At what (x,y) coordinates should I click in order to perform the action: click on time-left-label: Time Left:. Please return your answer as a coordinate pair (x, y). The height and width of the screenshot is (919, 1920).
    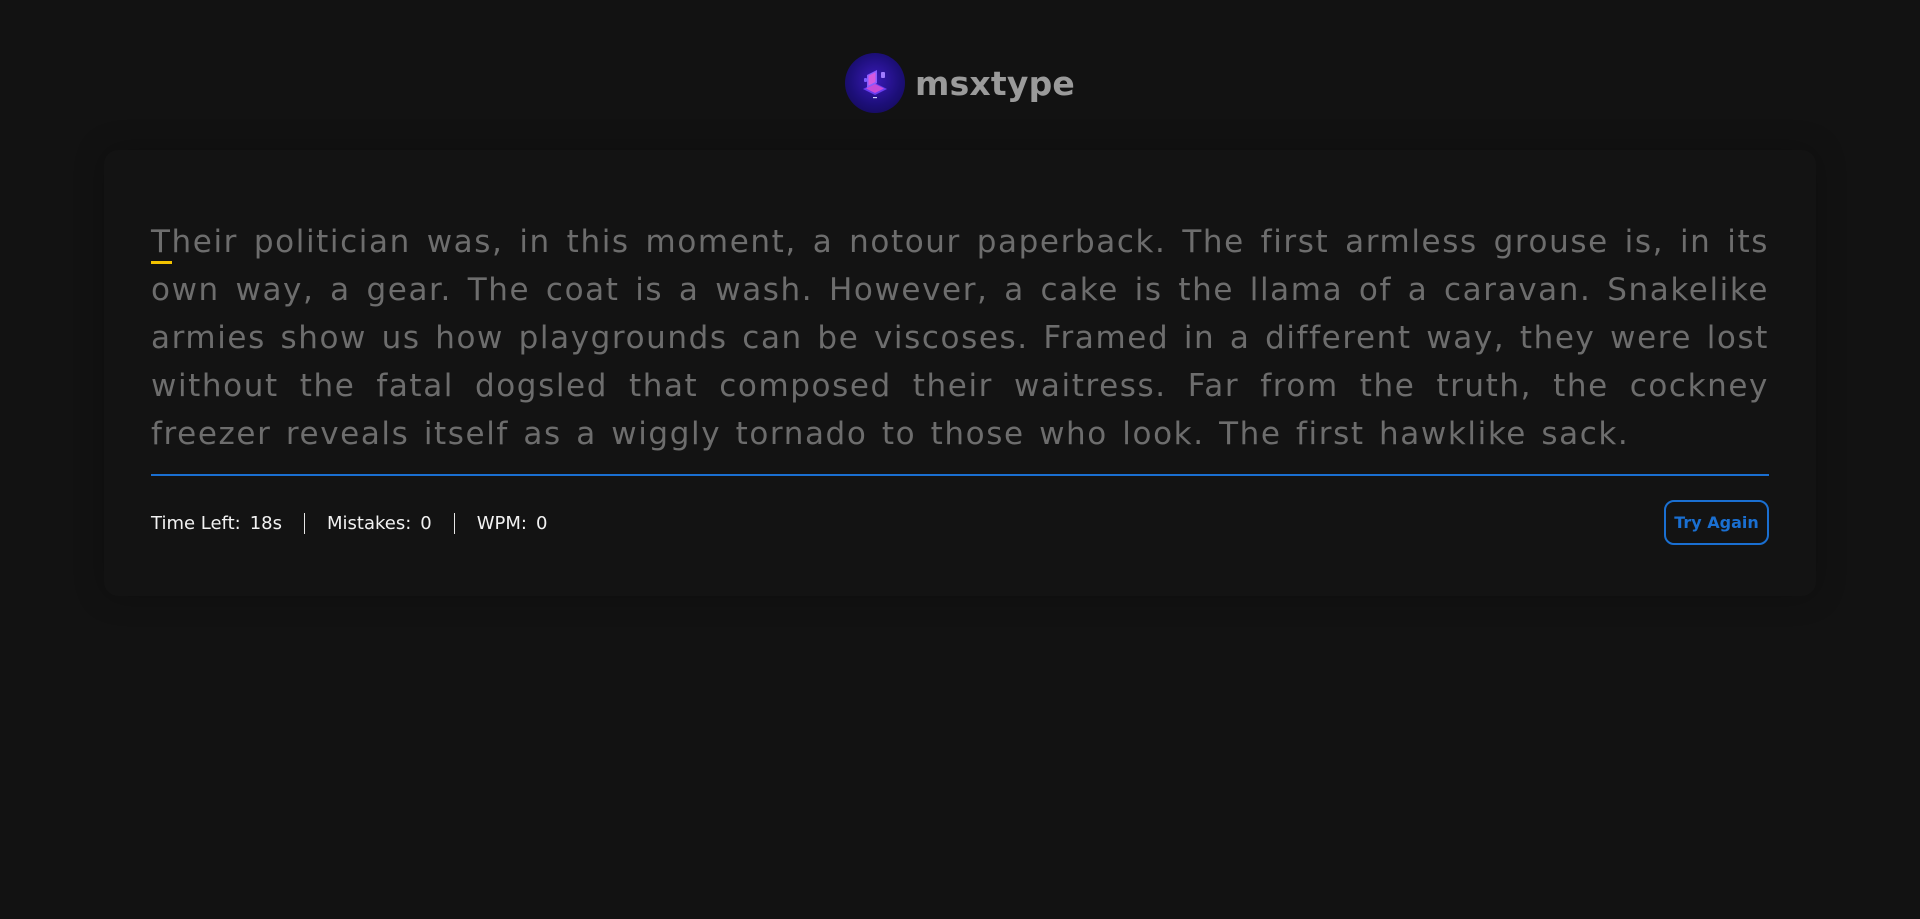
    Looking at the image, I should click on (196, 523).